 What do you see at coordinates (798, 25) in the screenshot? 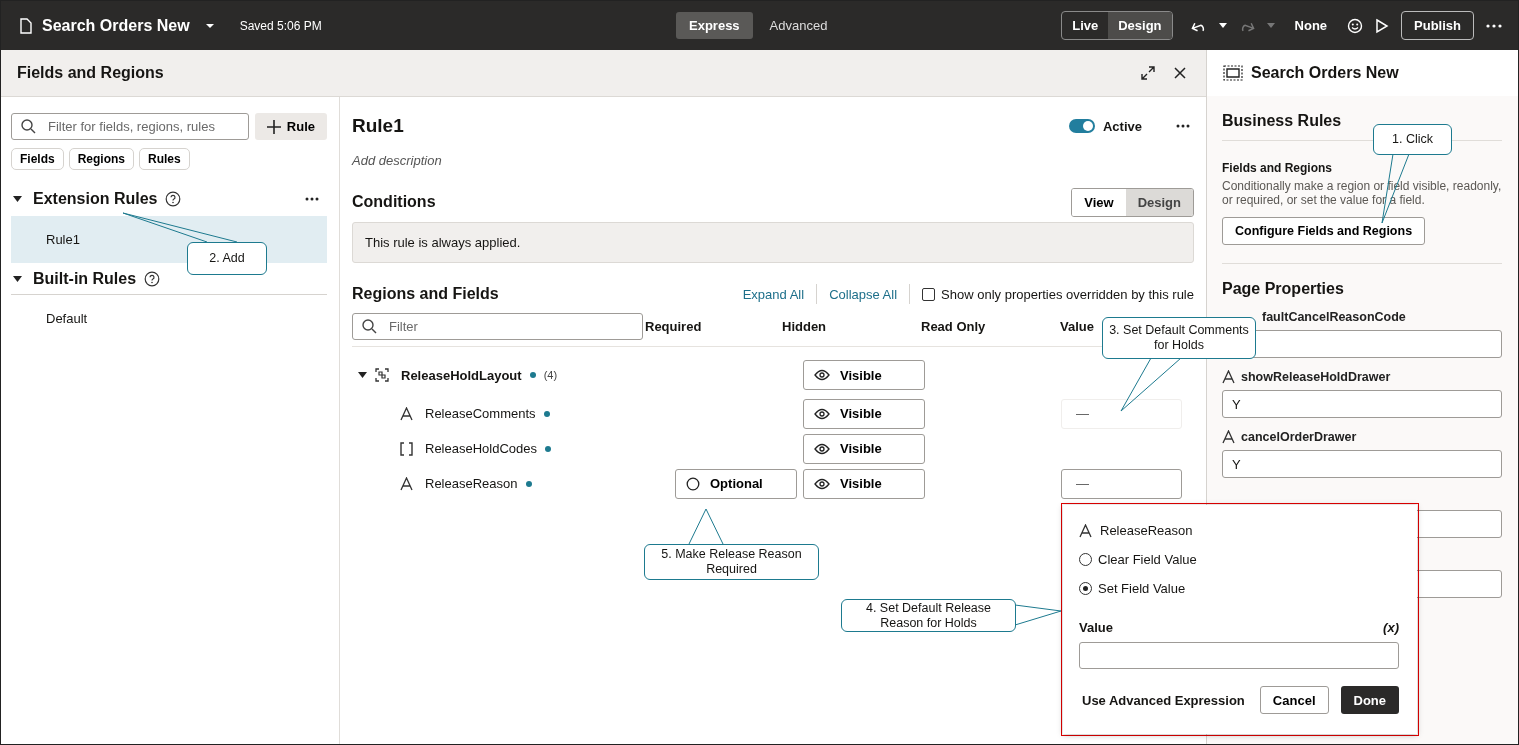
I see `mode-tab: Advanced` at bounding box center [798, 25].